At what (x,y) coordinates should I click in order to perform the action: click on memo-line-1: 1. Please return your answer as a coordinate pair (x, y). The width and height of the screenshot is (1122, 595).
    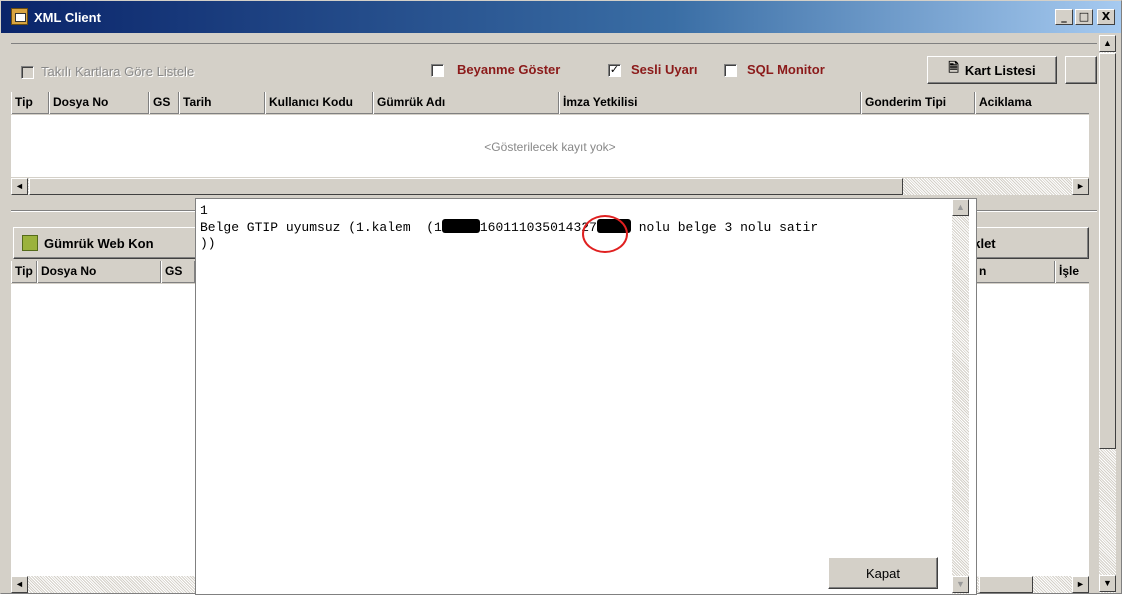
    Looking at the image, I should click on (204, 210).